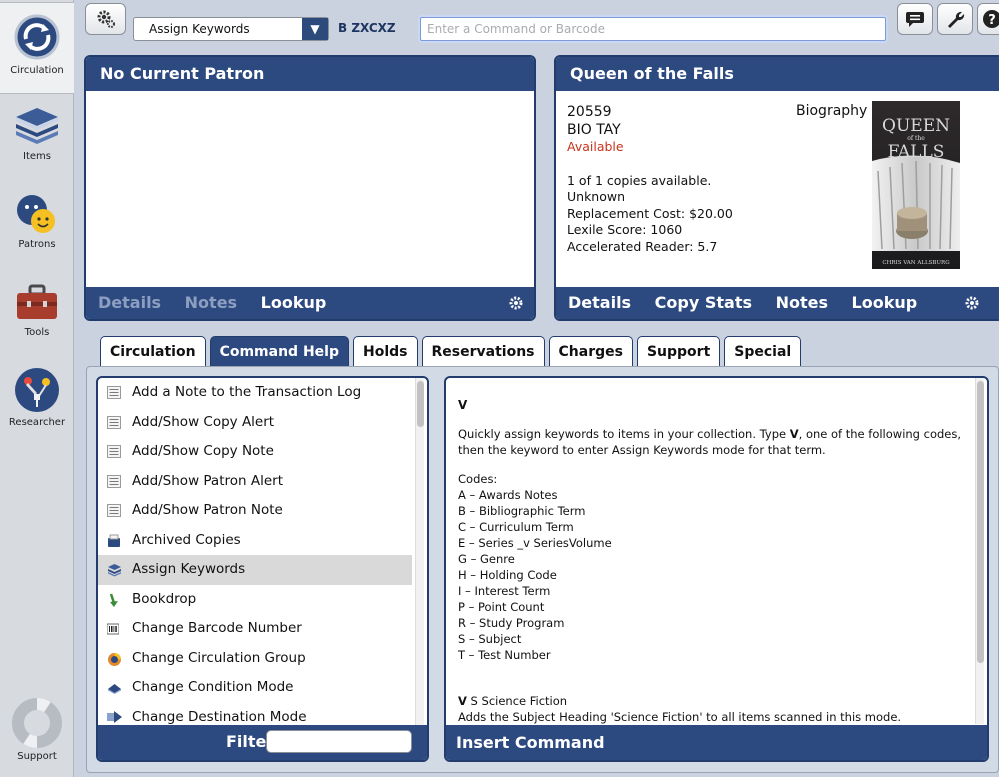 This screenshot has height=777, width=999. I want to click on help-code-item: E – Series _v SeriesVolume, so click(535, 543).